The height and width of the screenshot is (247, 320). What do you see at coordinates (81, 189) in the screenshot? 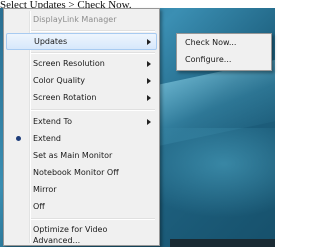
I see `menu-item-mirror: Mirror` at bounding box center [81, 189].